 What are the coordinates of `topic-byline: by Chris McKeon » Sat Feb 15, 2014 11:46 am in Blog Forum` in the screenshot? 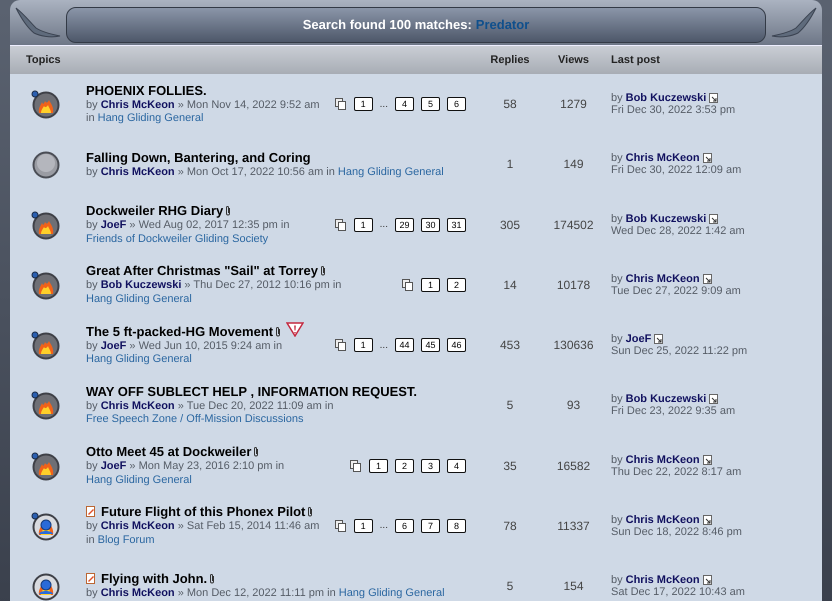 It's located at (203, 534).